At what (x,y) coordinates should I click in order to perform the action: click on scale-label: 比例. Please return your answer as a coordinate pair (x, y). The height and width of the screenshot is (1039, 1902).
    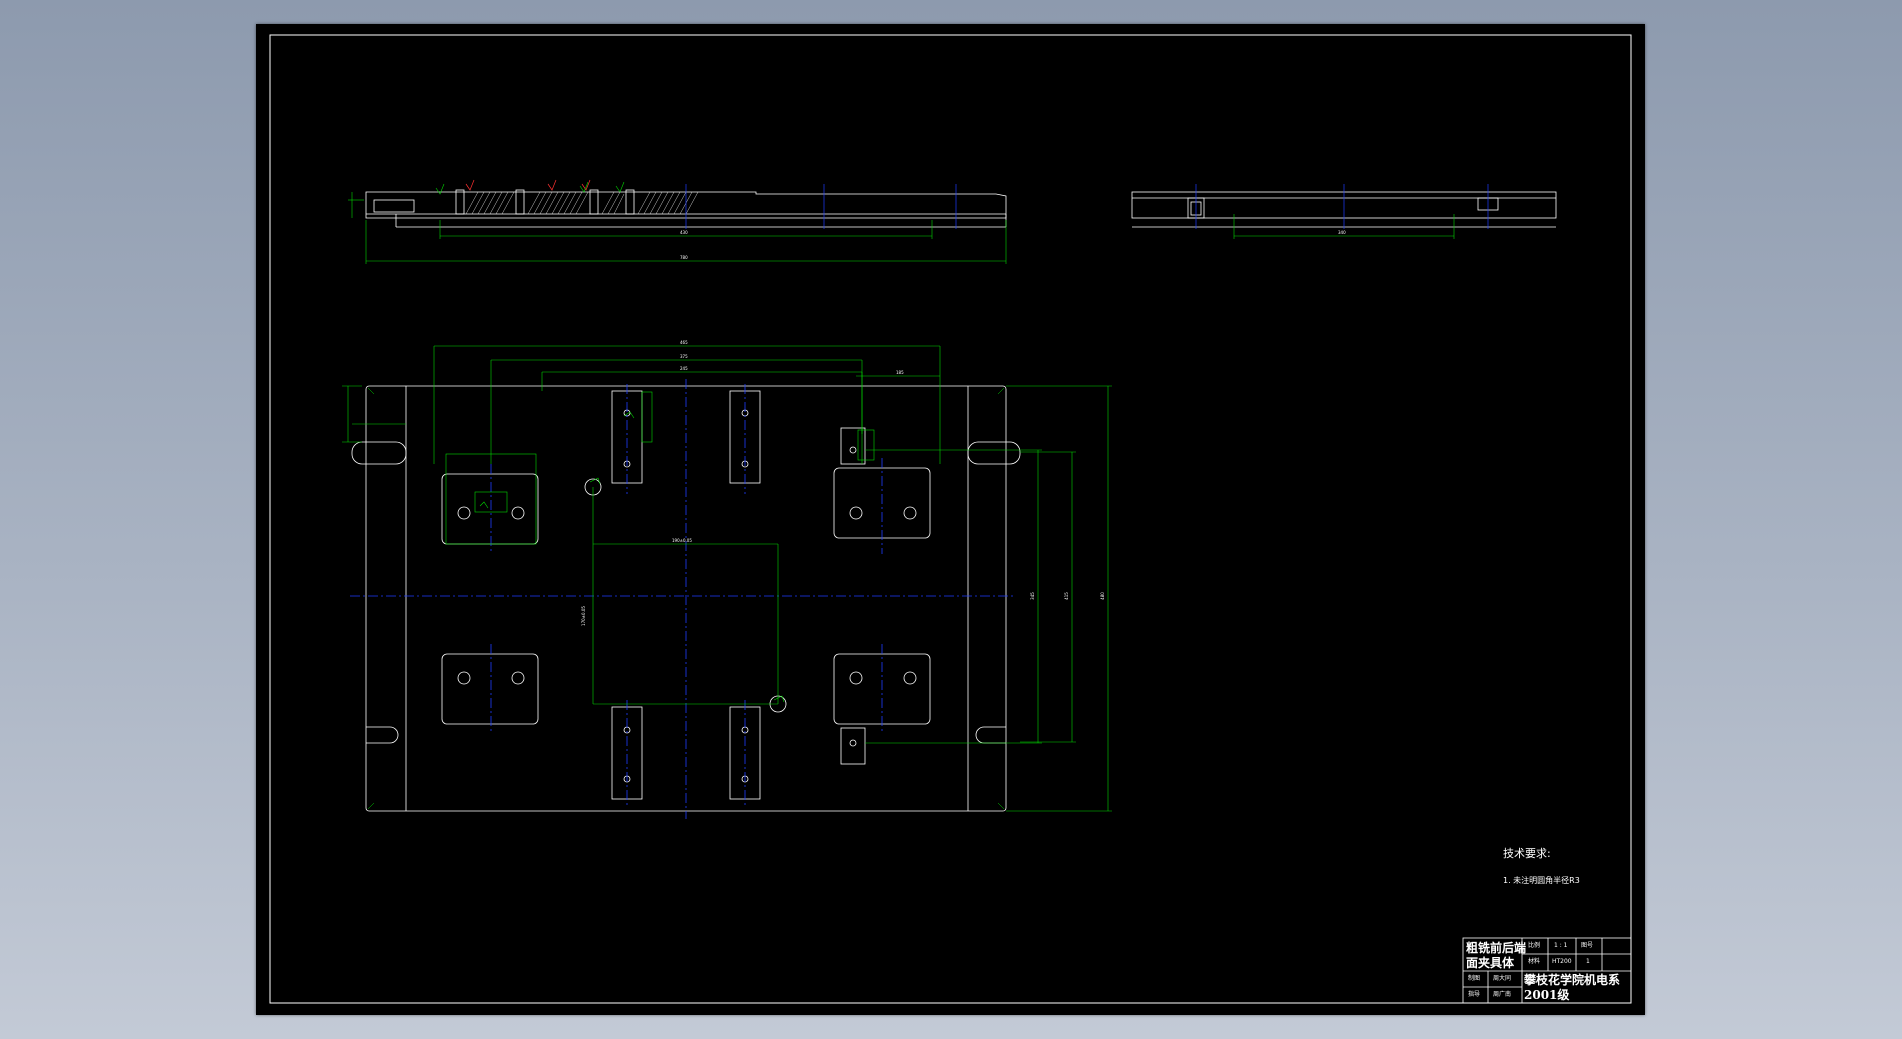
    Looking at the image, I should click on (1534, 945).